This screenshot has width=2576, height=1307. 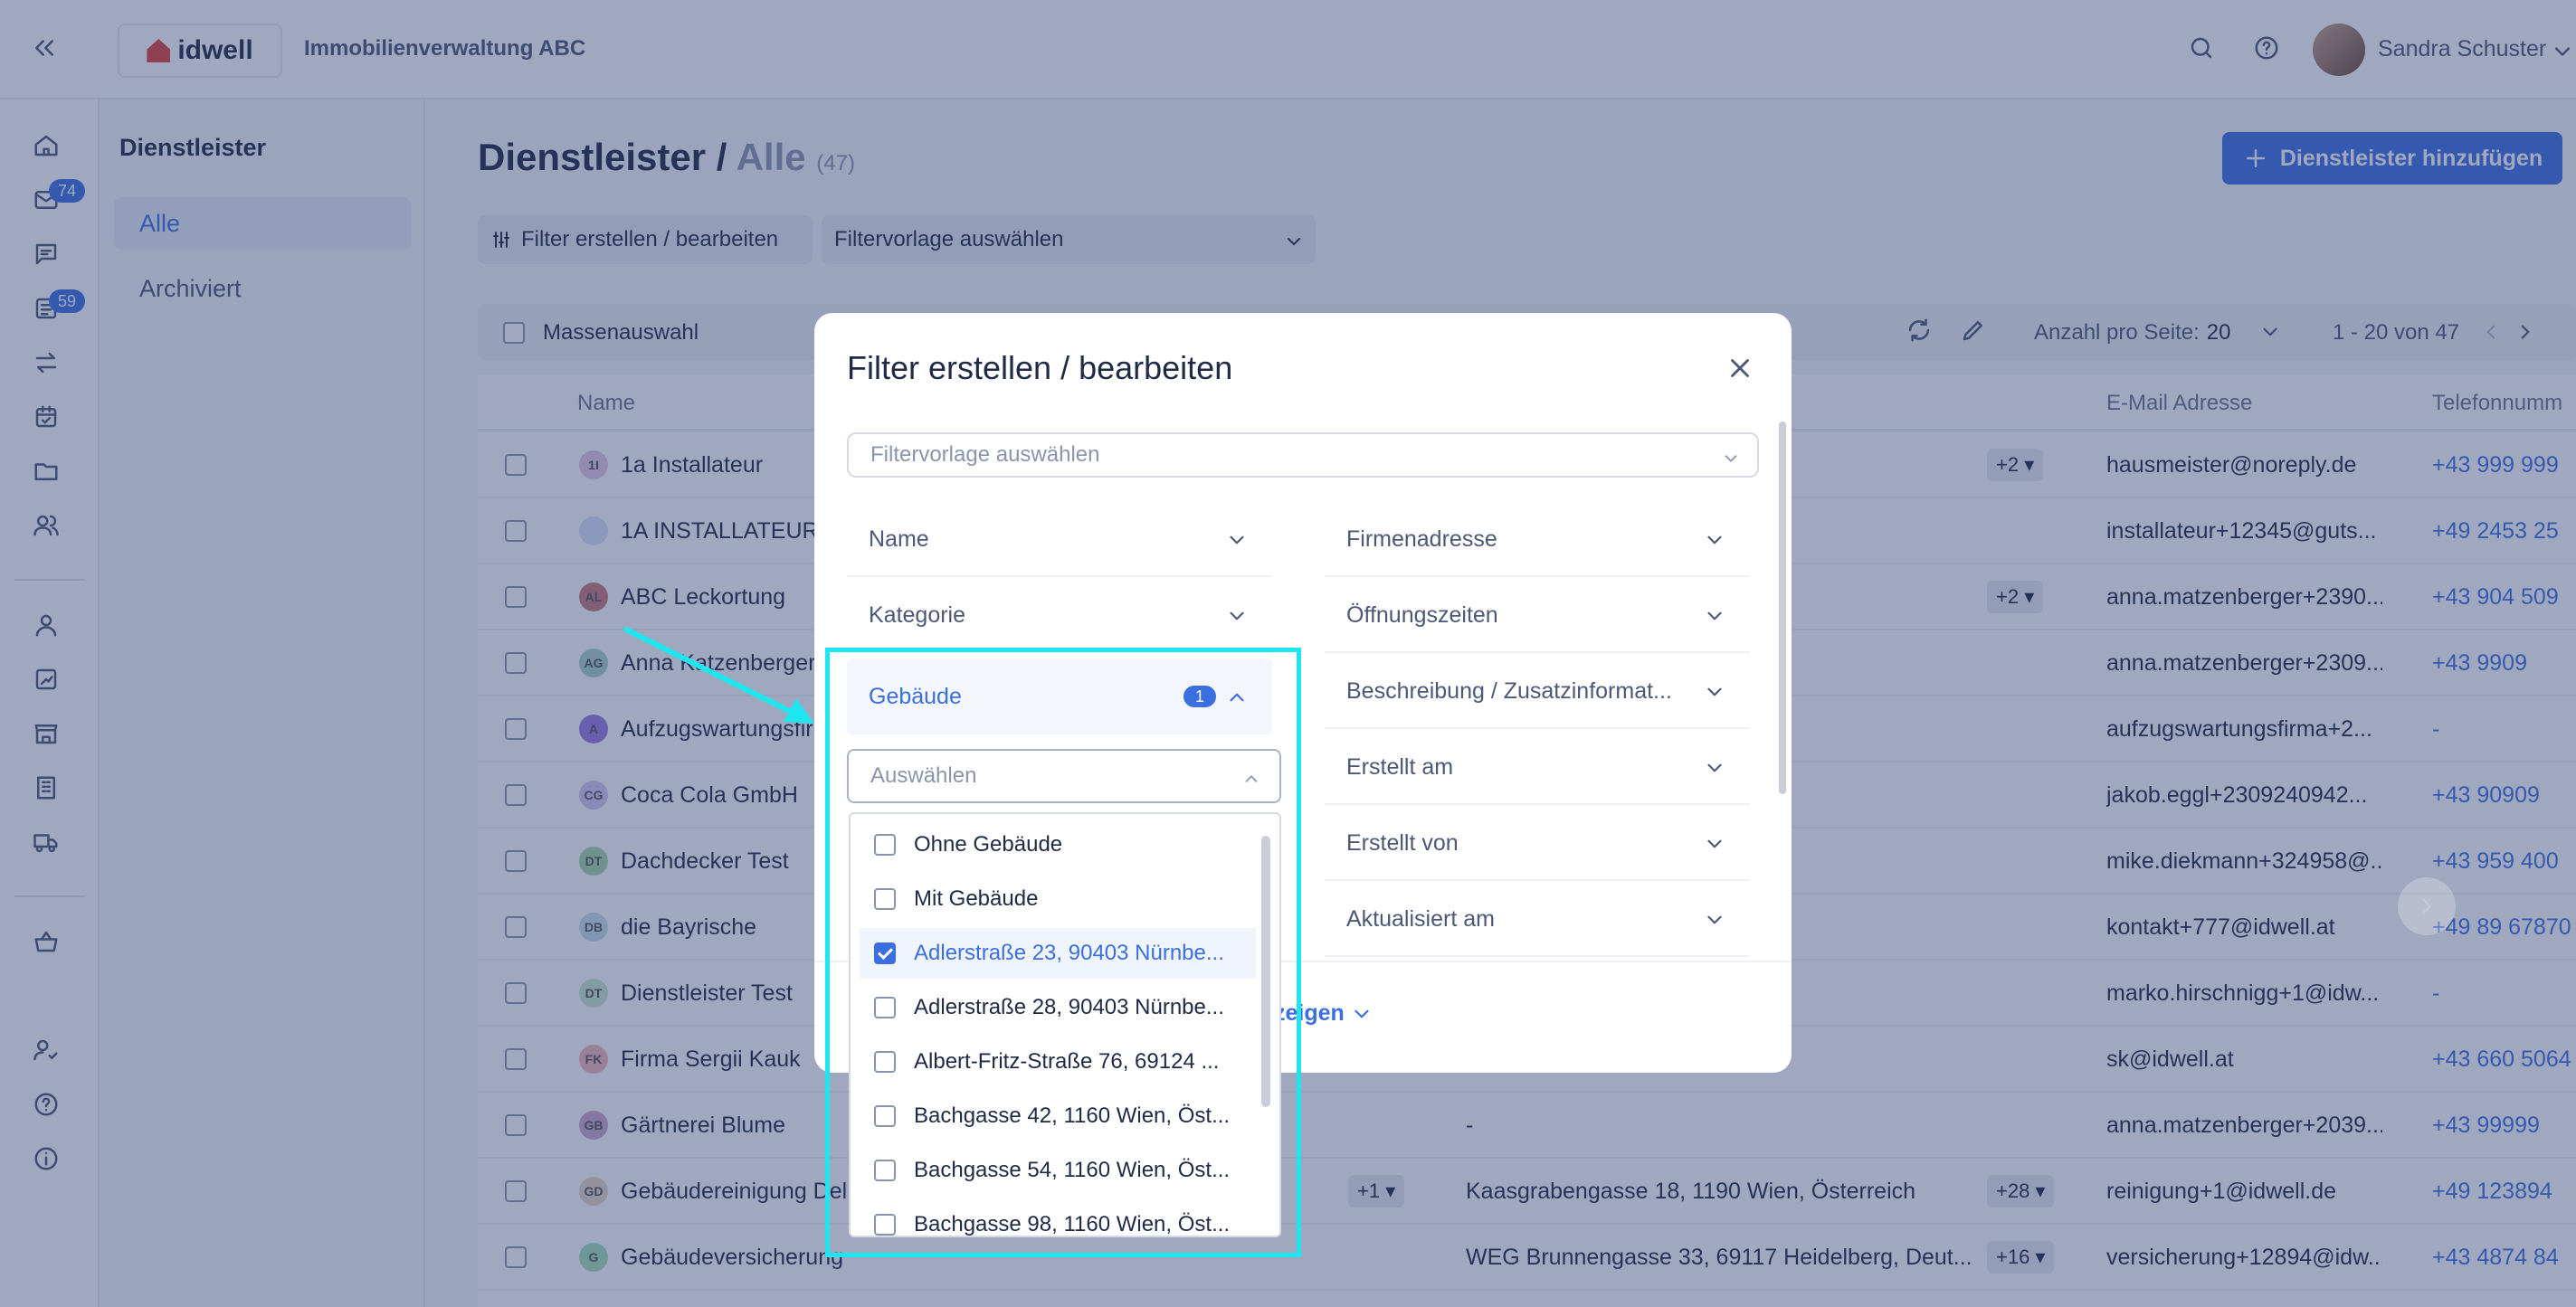 What do you see at coordinates (1324, 1014) in the screenshot?
I see `show-more-filters-button: zeigen` at bounding box center [1324, 1014].